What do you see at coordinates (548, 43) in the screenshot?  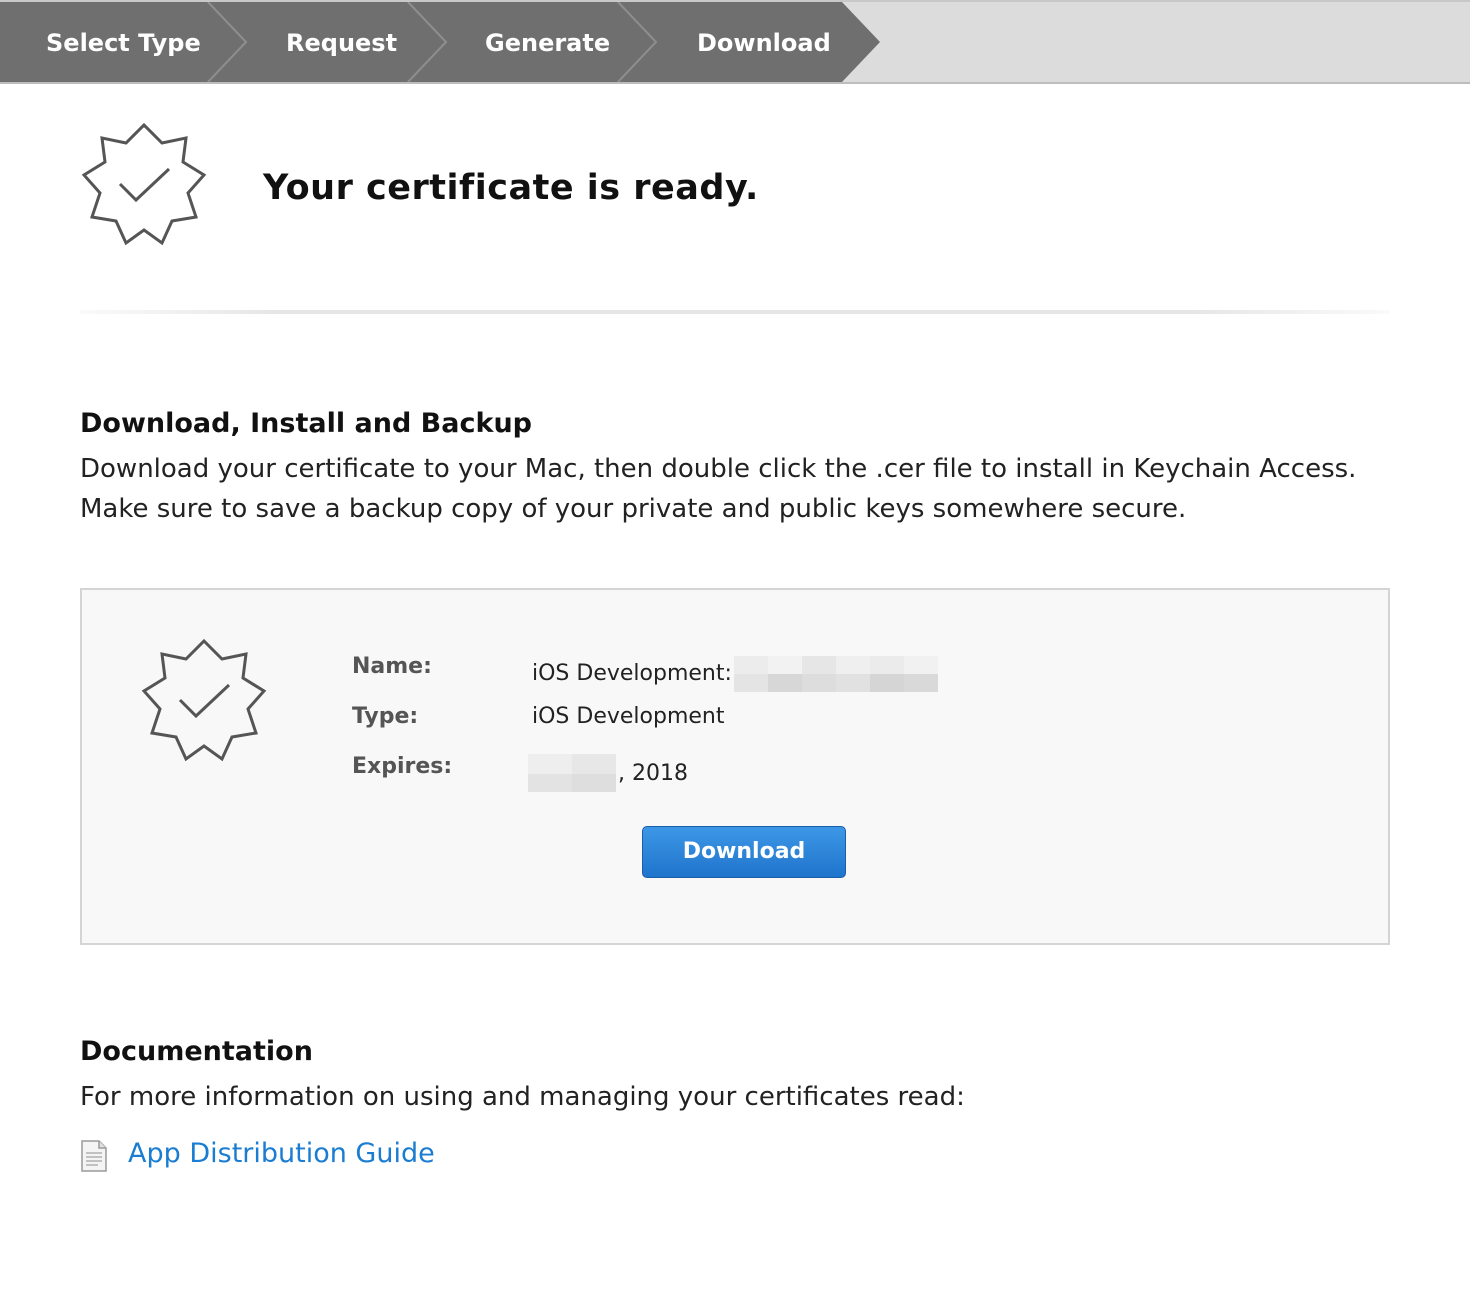 I see `step-generate: Generate` at bounding box center [548, 43].